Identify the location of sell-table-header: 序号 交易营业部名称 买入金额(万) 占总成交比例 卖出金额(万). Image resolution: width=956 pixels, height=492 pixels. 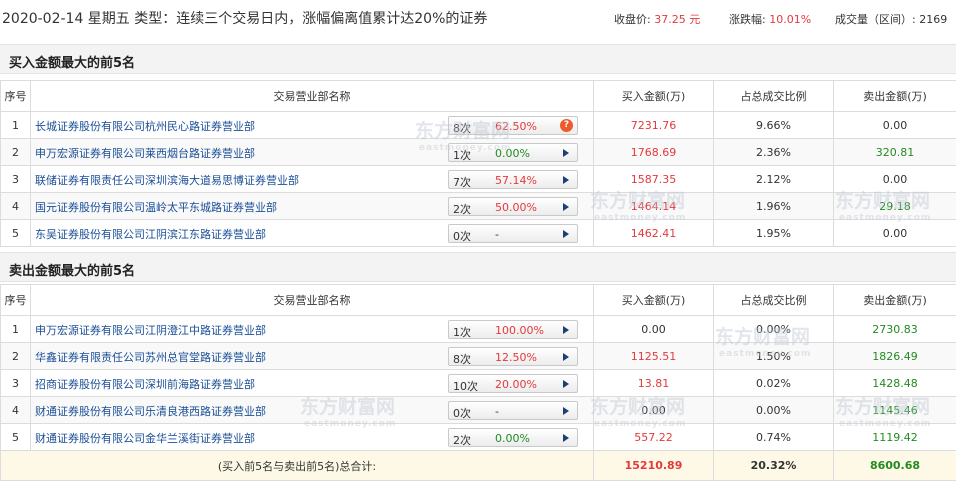
(478, 300).